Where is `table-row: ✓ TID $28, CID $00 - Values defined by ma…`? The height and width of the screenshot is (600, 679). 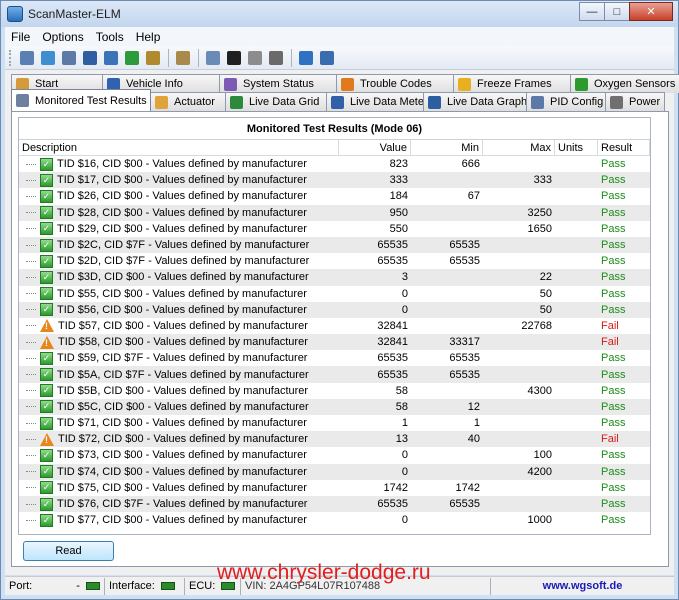
table-row: ✓ TID $28, CID $00 - Values defined by ma… is located at coordinates (334, 212).